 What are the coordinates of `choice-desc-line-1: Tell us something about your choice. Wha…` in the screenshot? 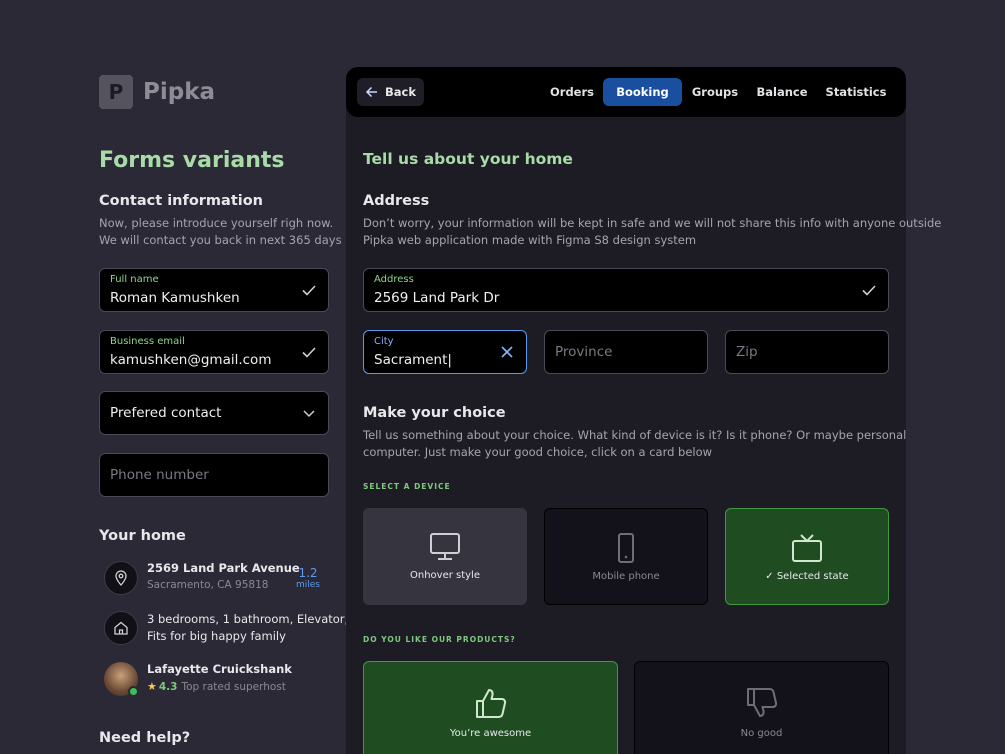 It's located at (635, 435).